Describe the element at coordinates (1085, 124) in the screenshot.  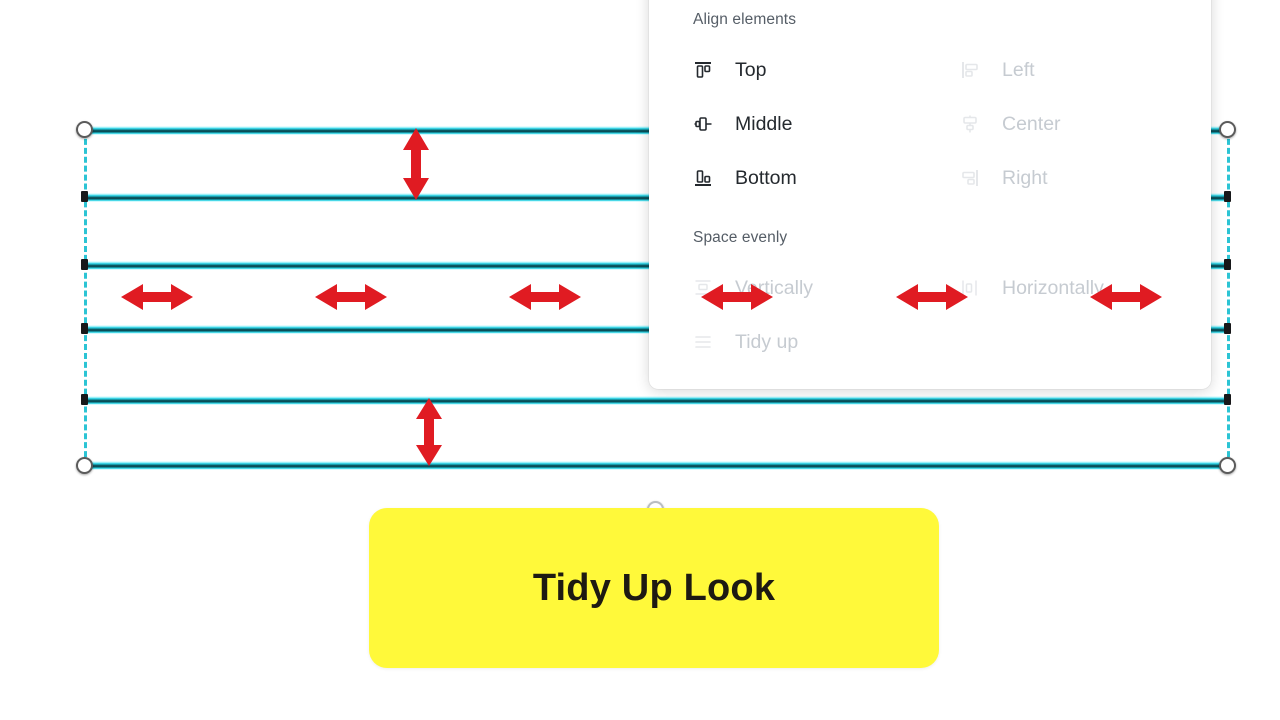
I see `menu-item-align-center: Center` at that location.